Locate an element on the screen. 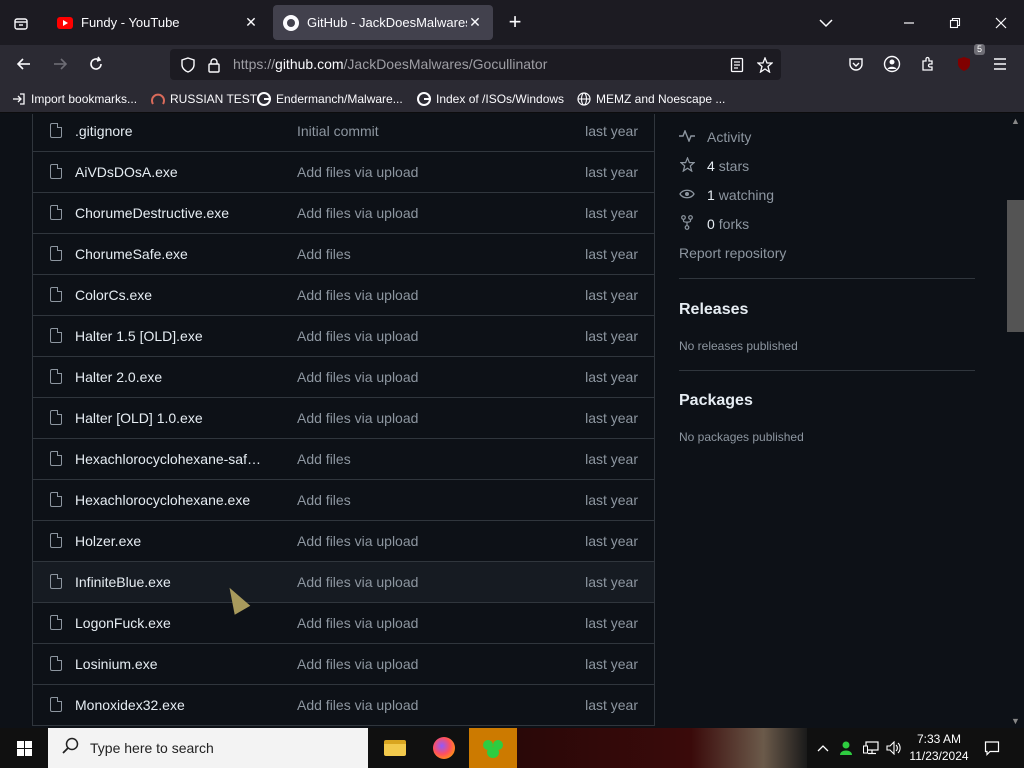  file-name-link: Halter 1.5 [OLD].exe is located at coordinates (139, 336).